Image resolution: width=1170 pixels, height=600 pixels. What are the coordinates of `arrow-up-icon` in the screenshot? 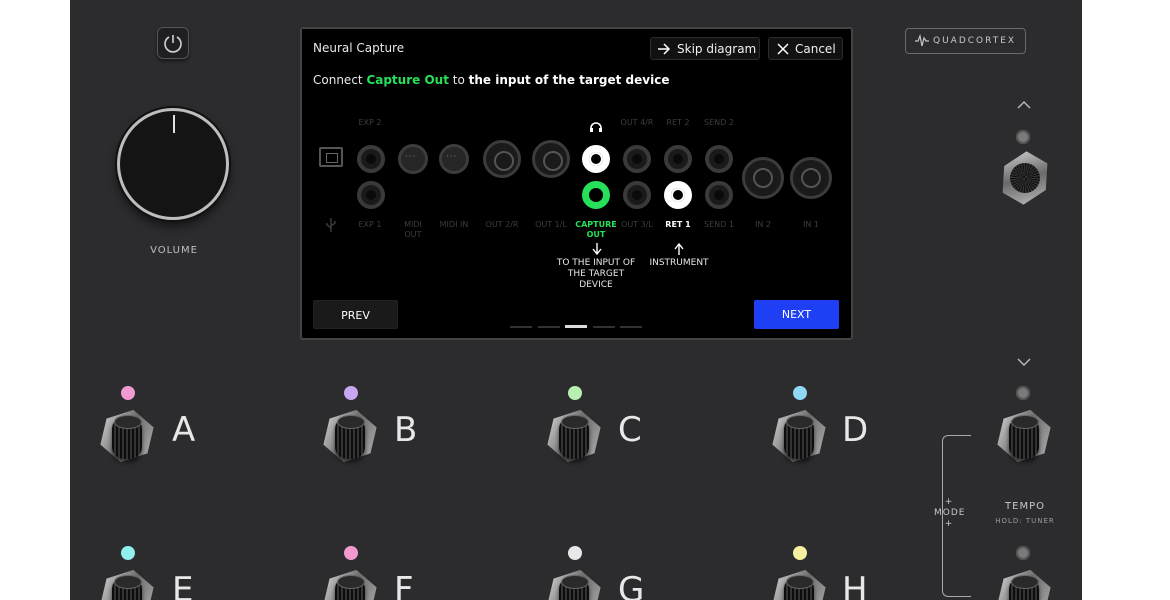 It's located at (679, 249).